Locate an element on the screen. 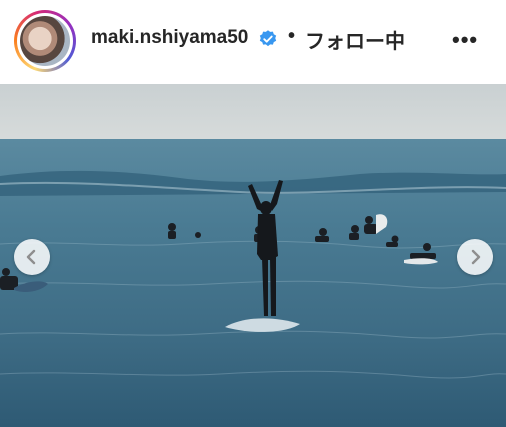 This screenshot has width=506, height=427. avatar is located at coordinates (45, 41).